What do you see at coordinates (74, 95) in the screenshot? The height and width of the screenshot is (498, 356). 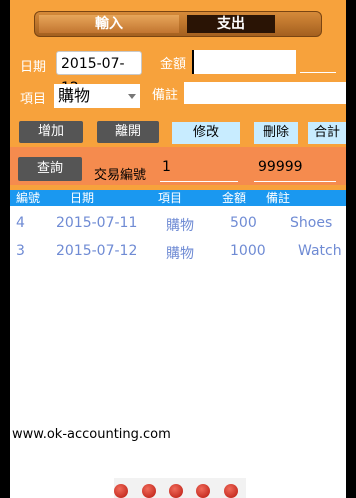 I see `item-select-value: 購物` at bounding box center [74, 95].